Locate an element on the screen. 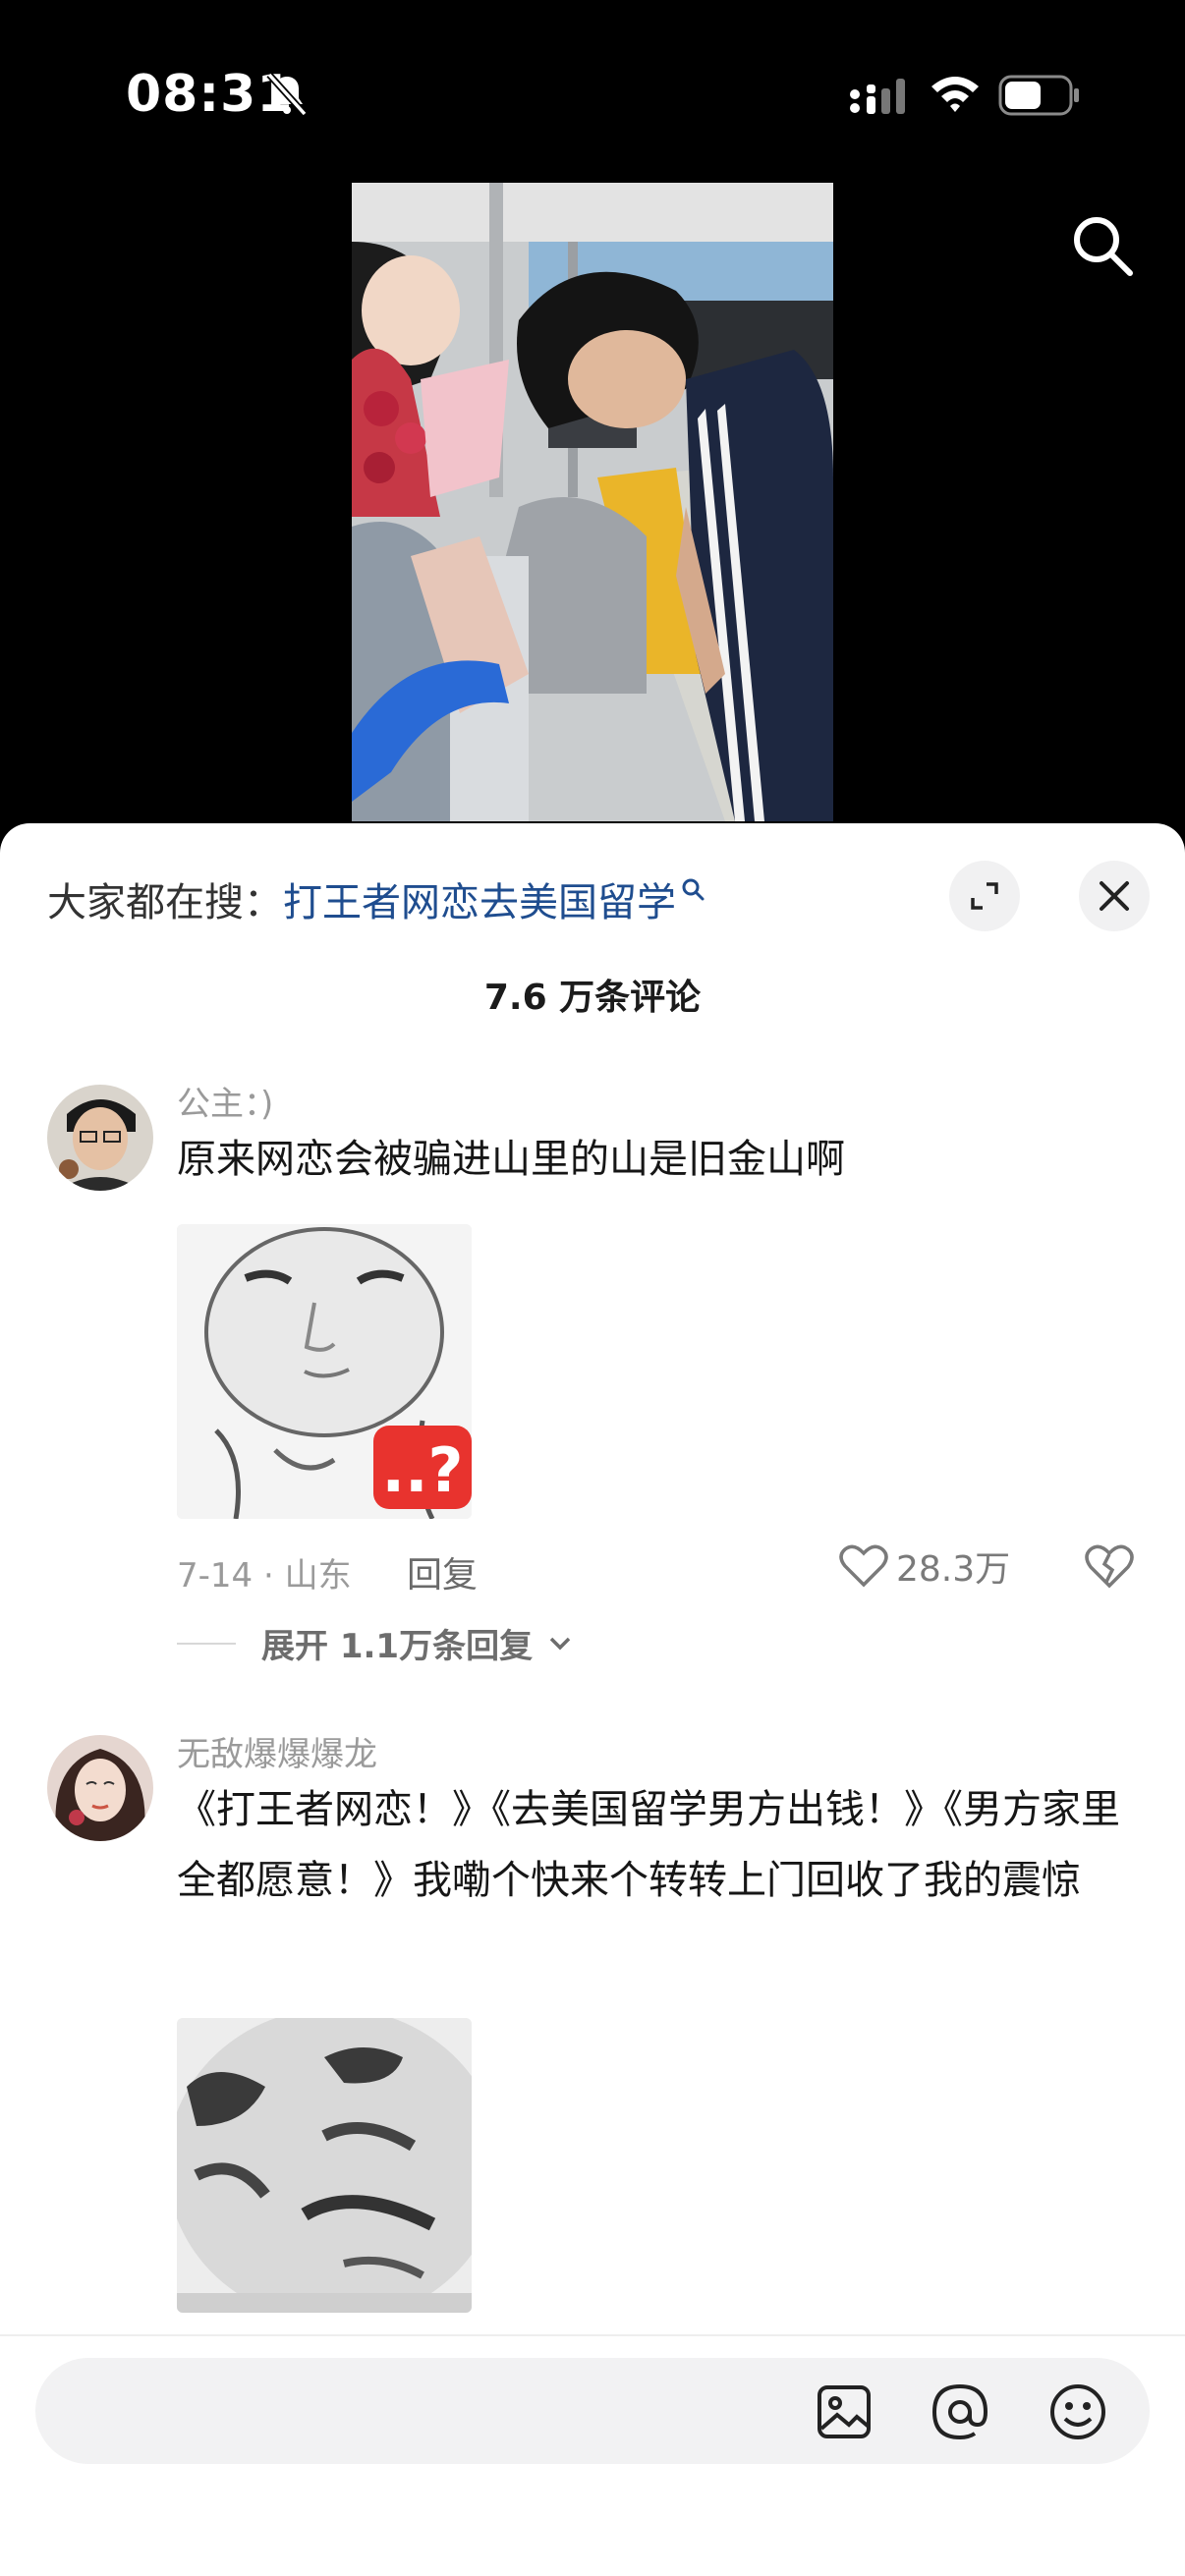  expand-icon is located at coordinates (985, 896).